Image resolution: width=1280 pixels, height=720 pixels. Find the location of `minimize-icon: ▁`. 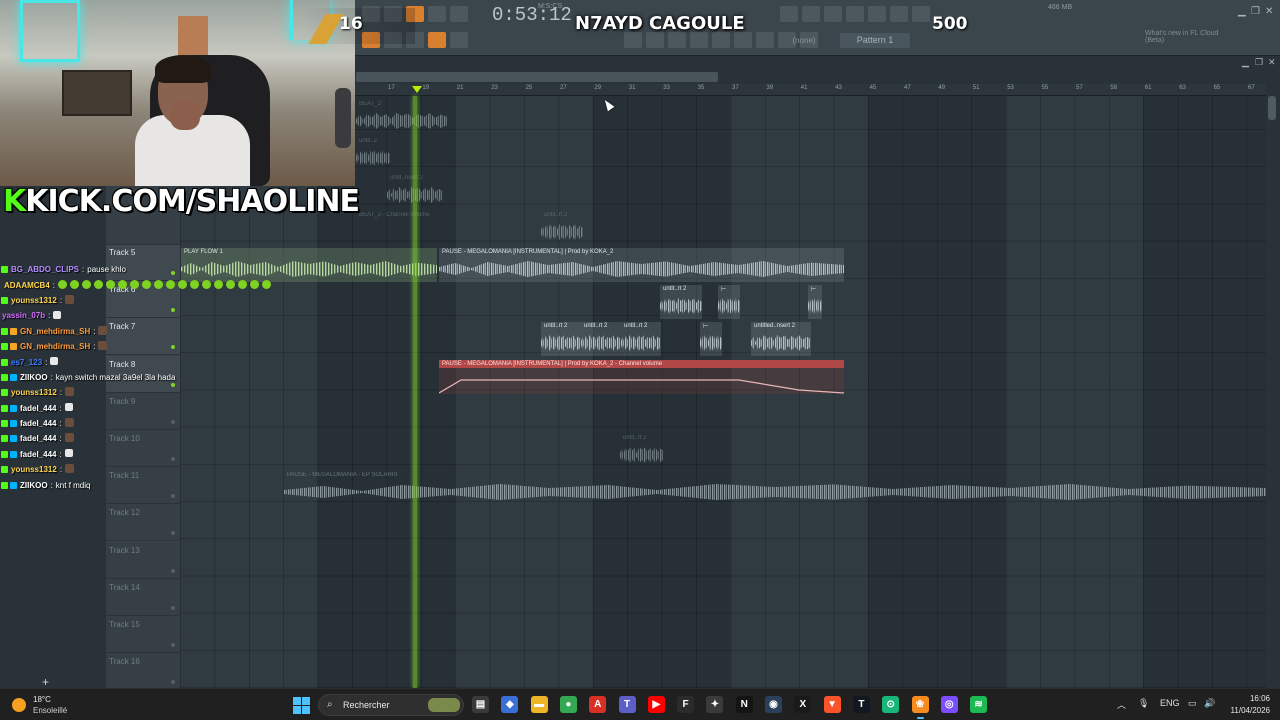

minimize-icon: ▁ is located at coordinates (1242, 11).